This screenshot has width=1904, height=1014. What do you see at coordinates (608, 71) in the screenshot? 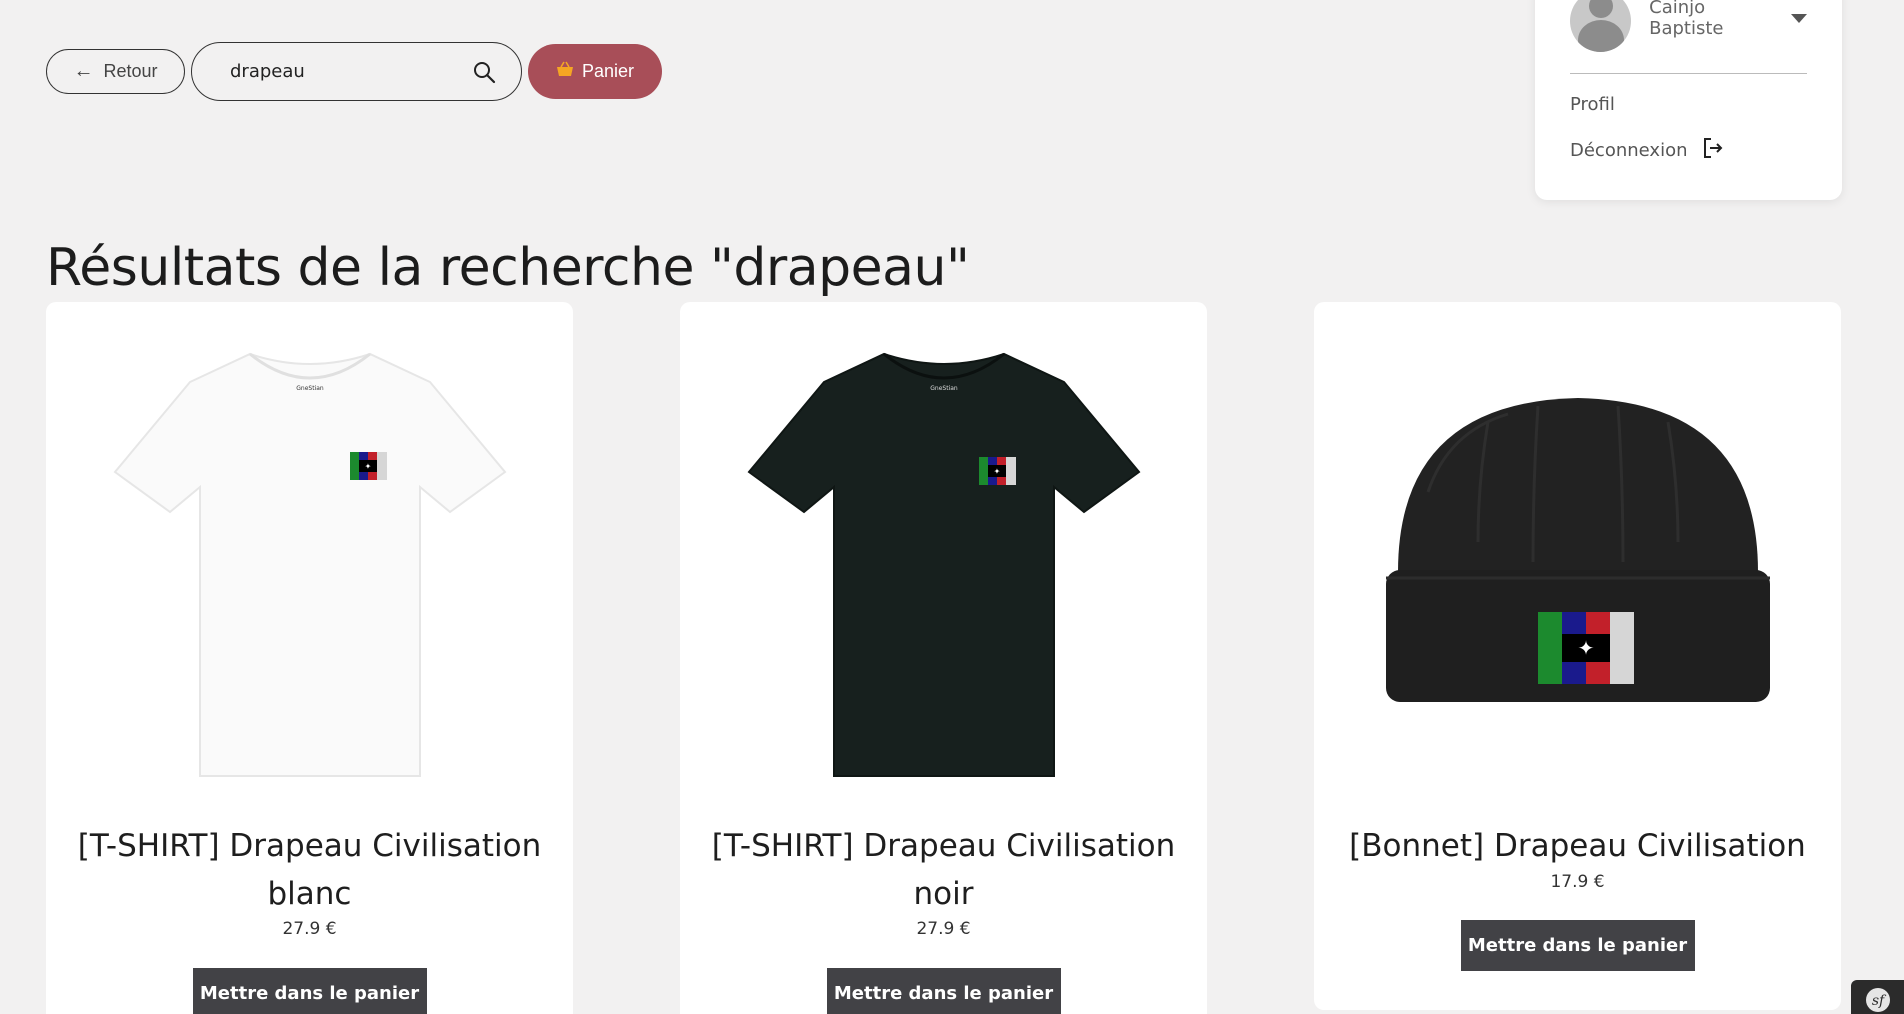
I see `cart-label: Panier` at bounding box center [608, 71].